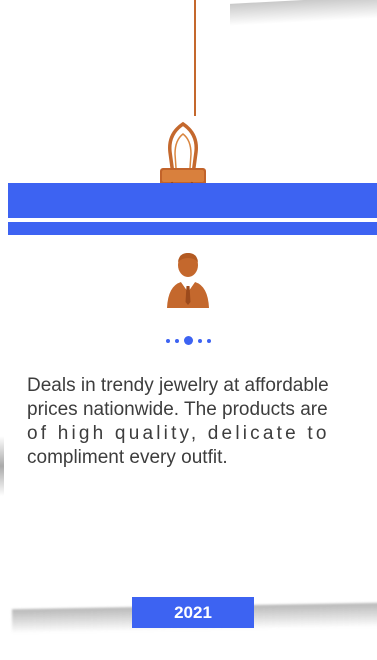 This screenshot has height=660, width=377. What do you see at coordinates (192, 200) in the screenshot?
I see `accent-band-top` at bounding box center [192, 200].